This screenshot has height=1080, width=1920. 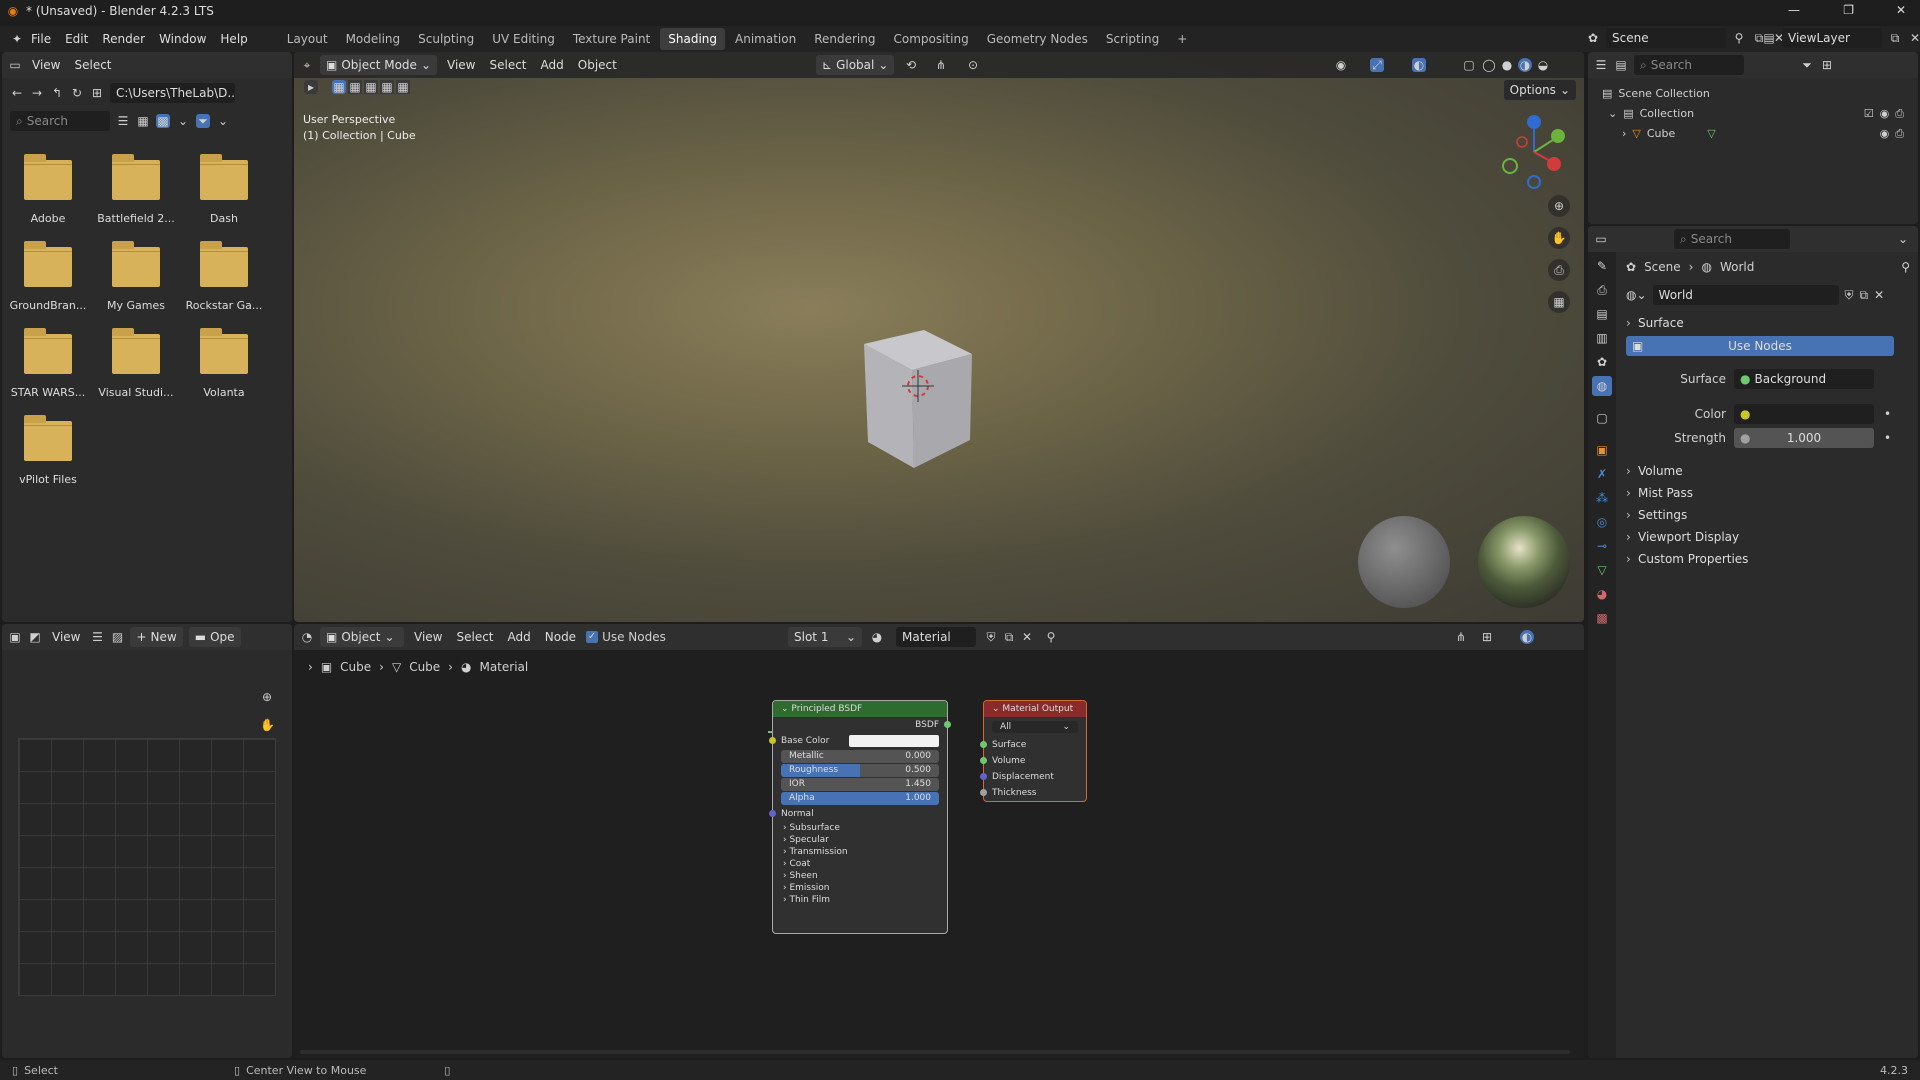 What do you see at coordinates (947, 724) in the screenshot?
I see `bsdf-output-socket` at bounding box center [947, 724].